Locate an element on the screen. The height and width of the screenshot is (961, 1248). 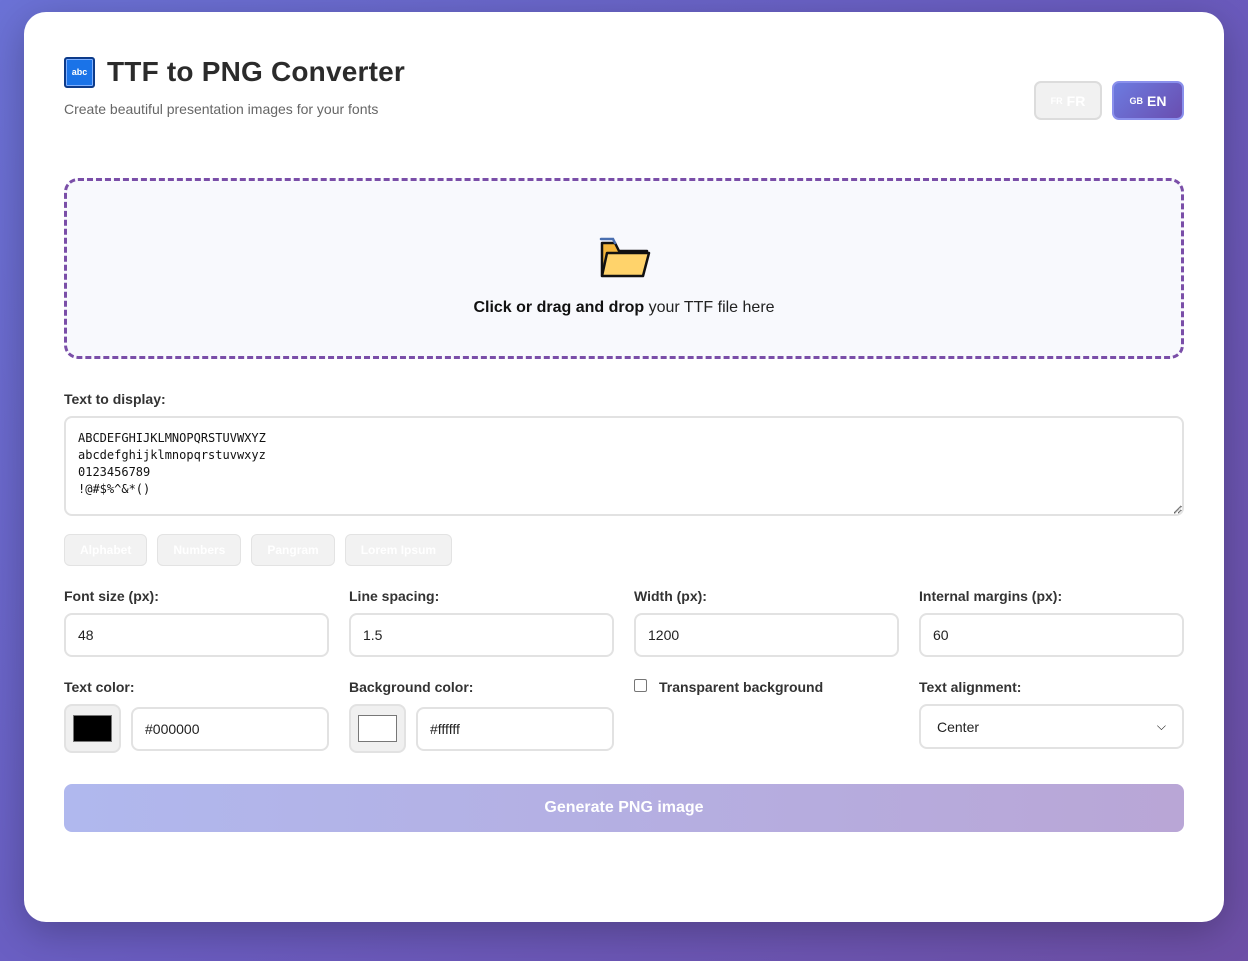
margins-label: Internal margins (px): is located at coordinates (991, 596).